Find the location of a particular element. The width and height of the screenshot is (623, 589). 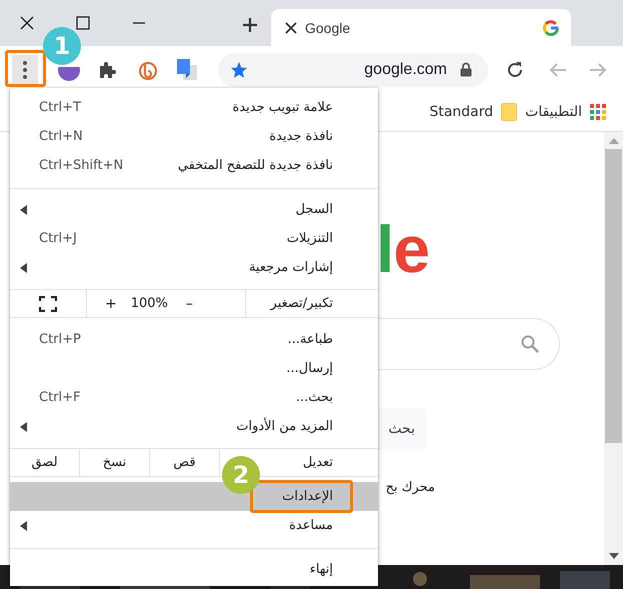

browser-tab: Google is located at coordinates (421, 27).